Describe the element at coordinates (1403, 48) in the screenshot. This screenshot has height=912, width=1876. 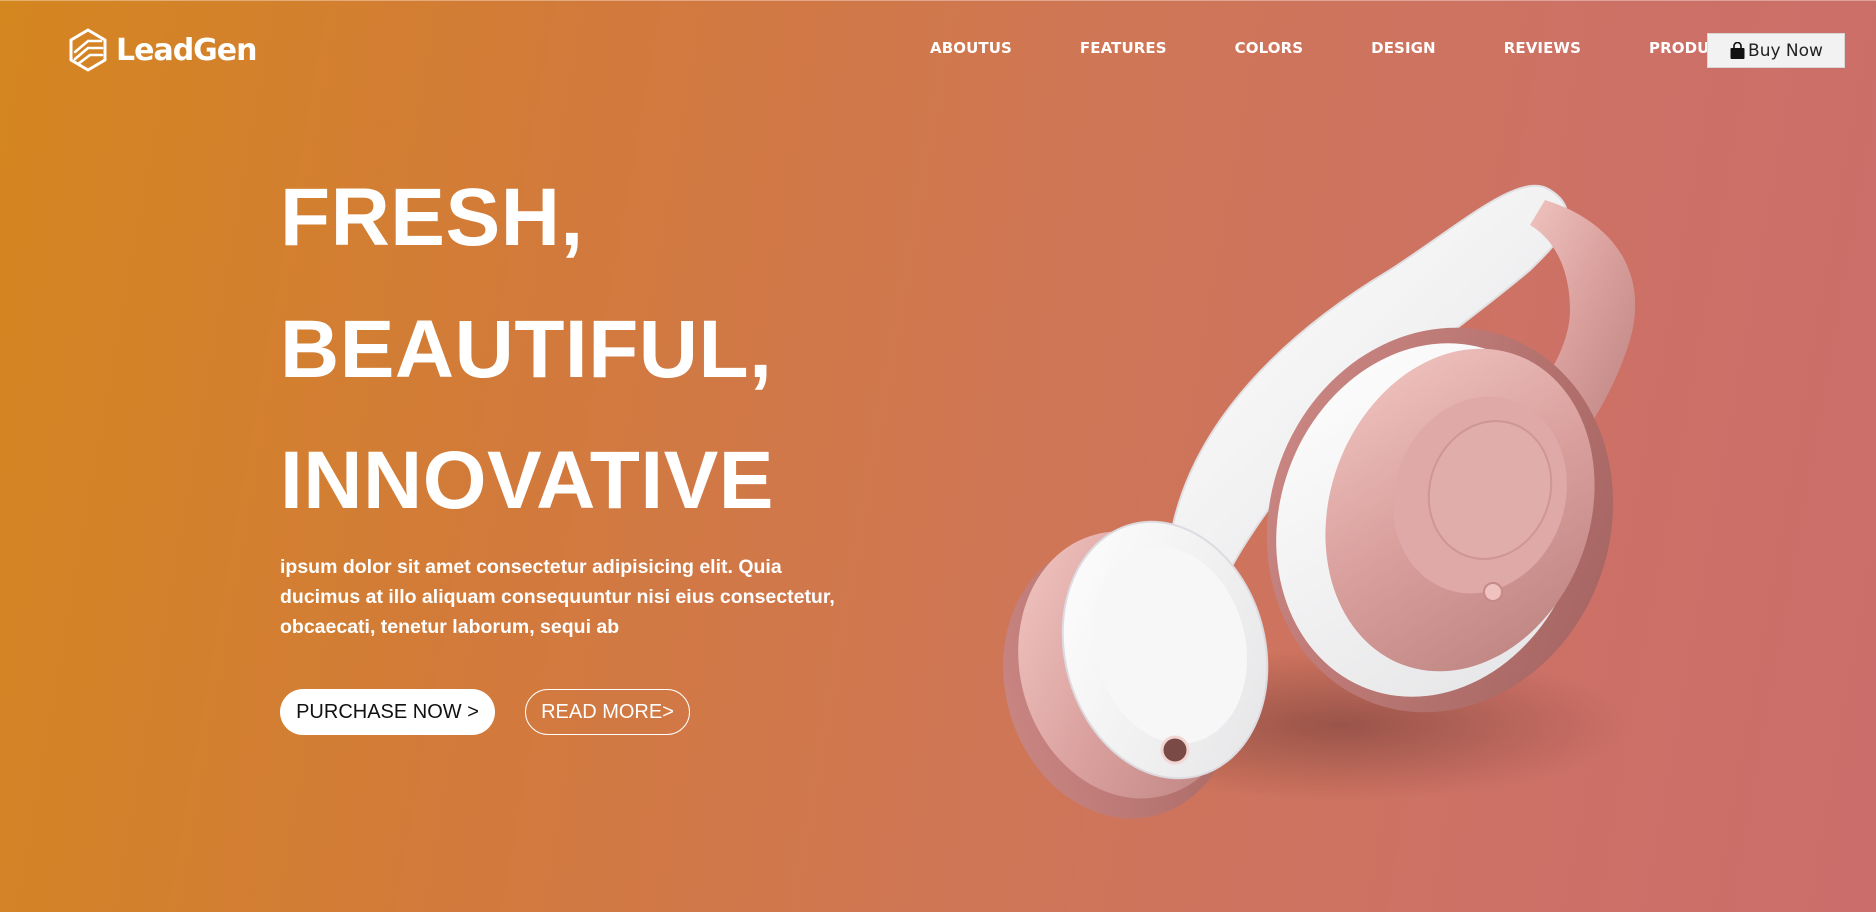
I see `nav-link-design: DESIGN` at that location.